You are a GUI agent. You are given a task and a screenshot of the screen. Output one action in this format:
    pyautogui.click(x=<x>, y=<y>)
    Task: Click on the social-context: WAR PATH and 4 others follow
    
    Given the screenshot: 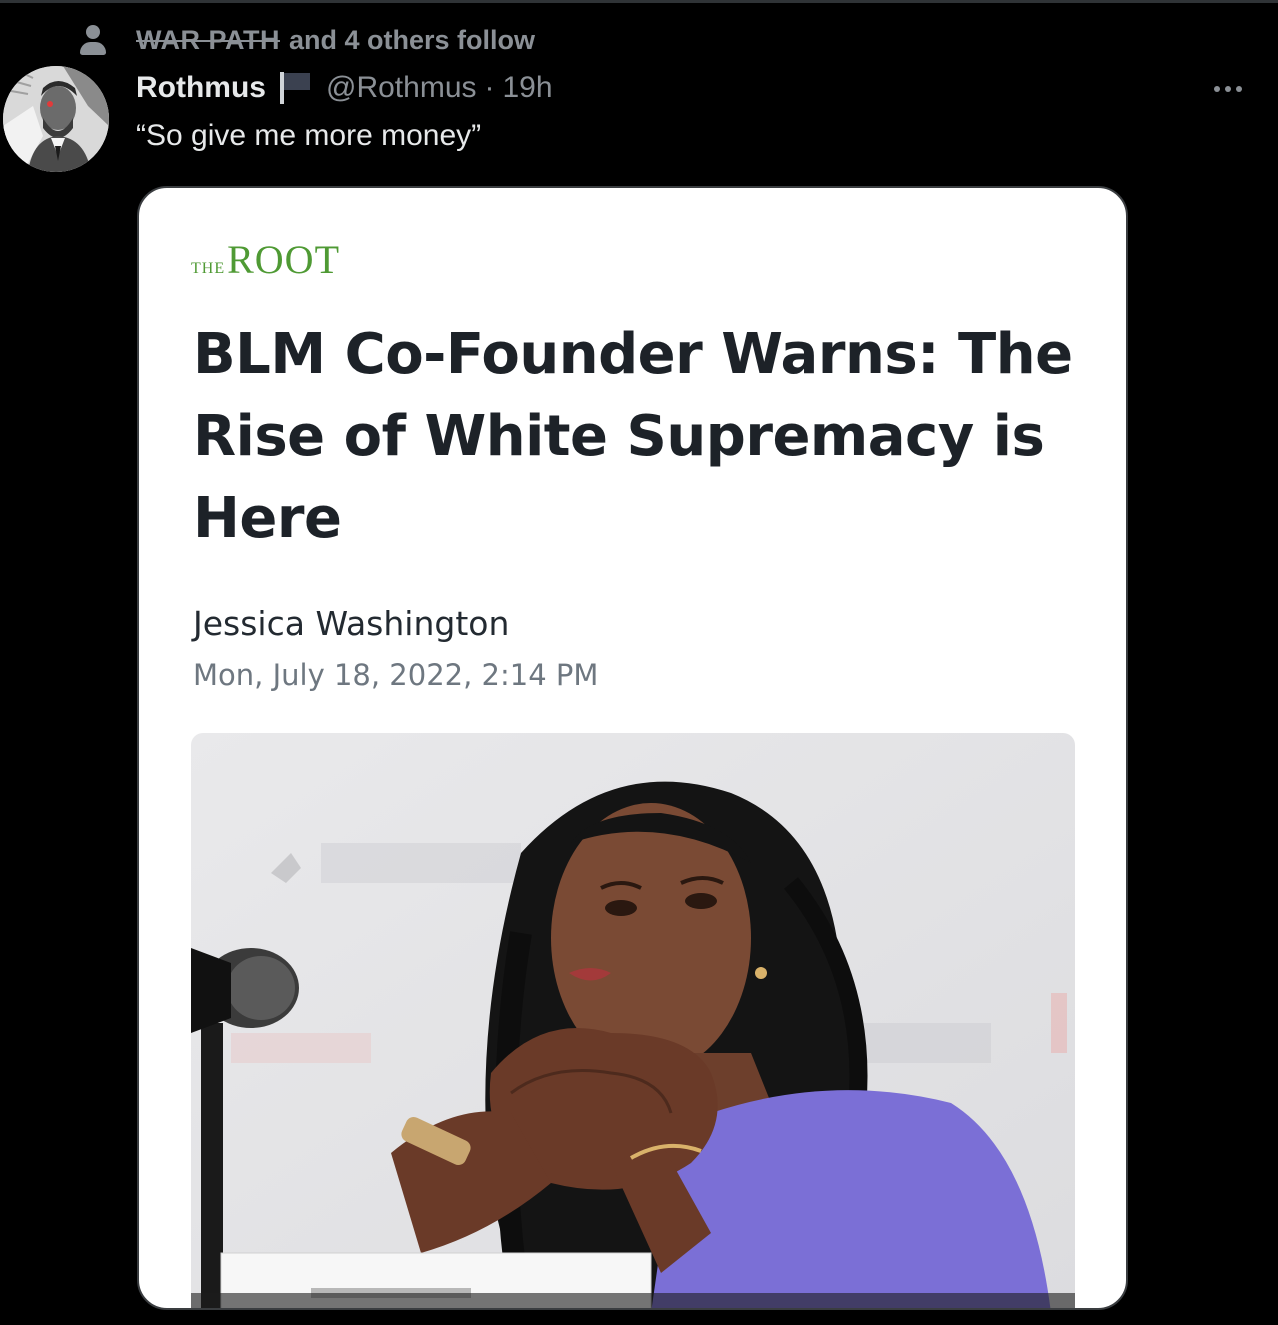 What is the action you would take?
    pyautogui.click(x=306, y=40)
    